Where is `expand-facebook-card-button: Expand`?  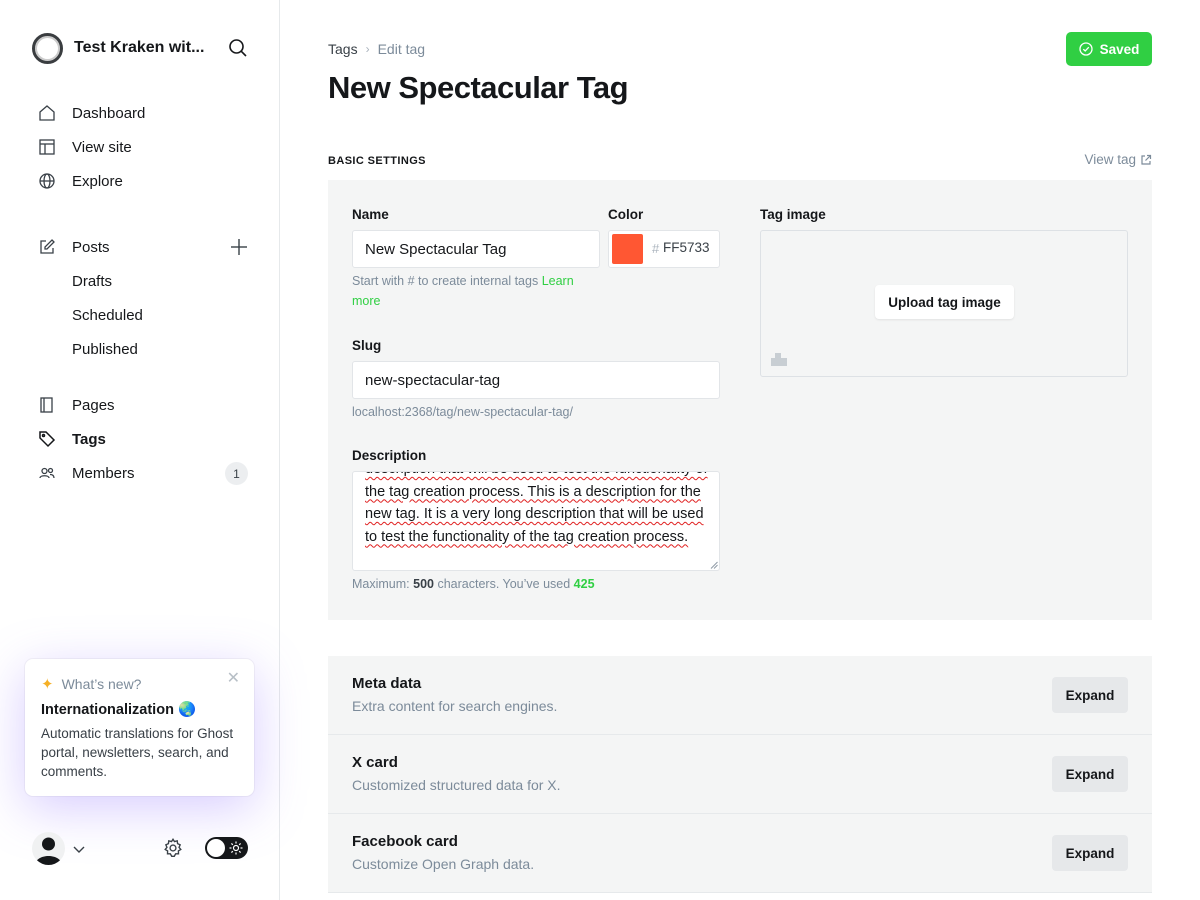 expand-facebook-card-button: Expand is located at coordinates (1090, 853).